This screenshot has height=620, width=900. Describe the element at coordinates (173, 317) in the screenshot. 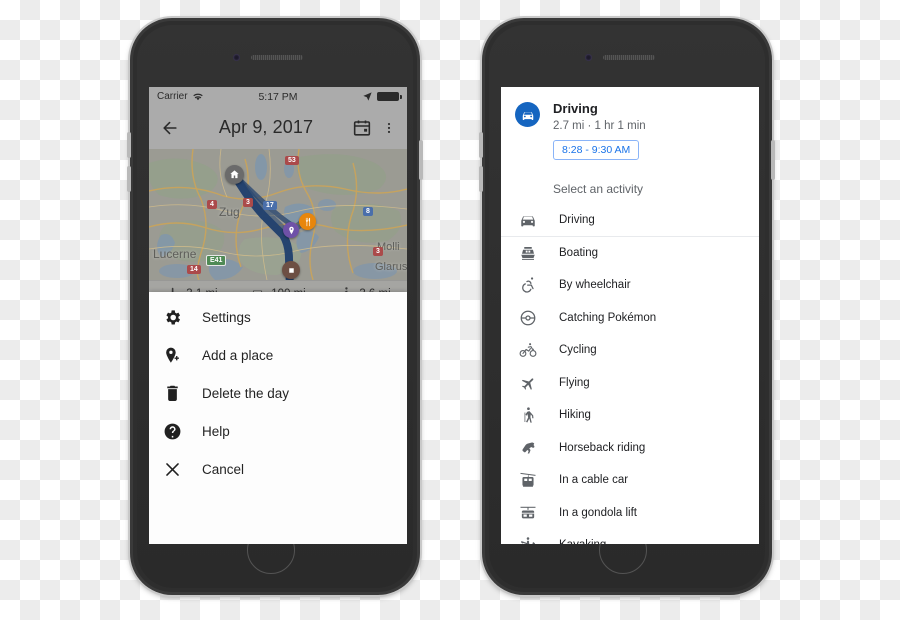

I see `settings-gear-icon` at that location.